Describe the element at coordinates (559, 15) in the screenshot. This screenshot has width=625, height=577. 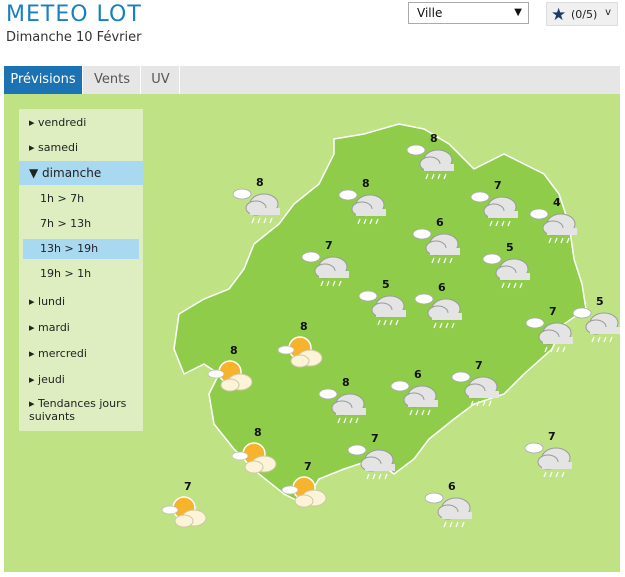
I see `star-icon: ★` at that location.